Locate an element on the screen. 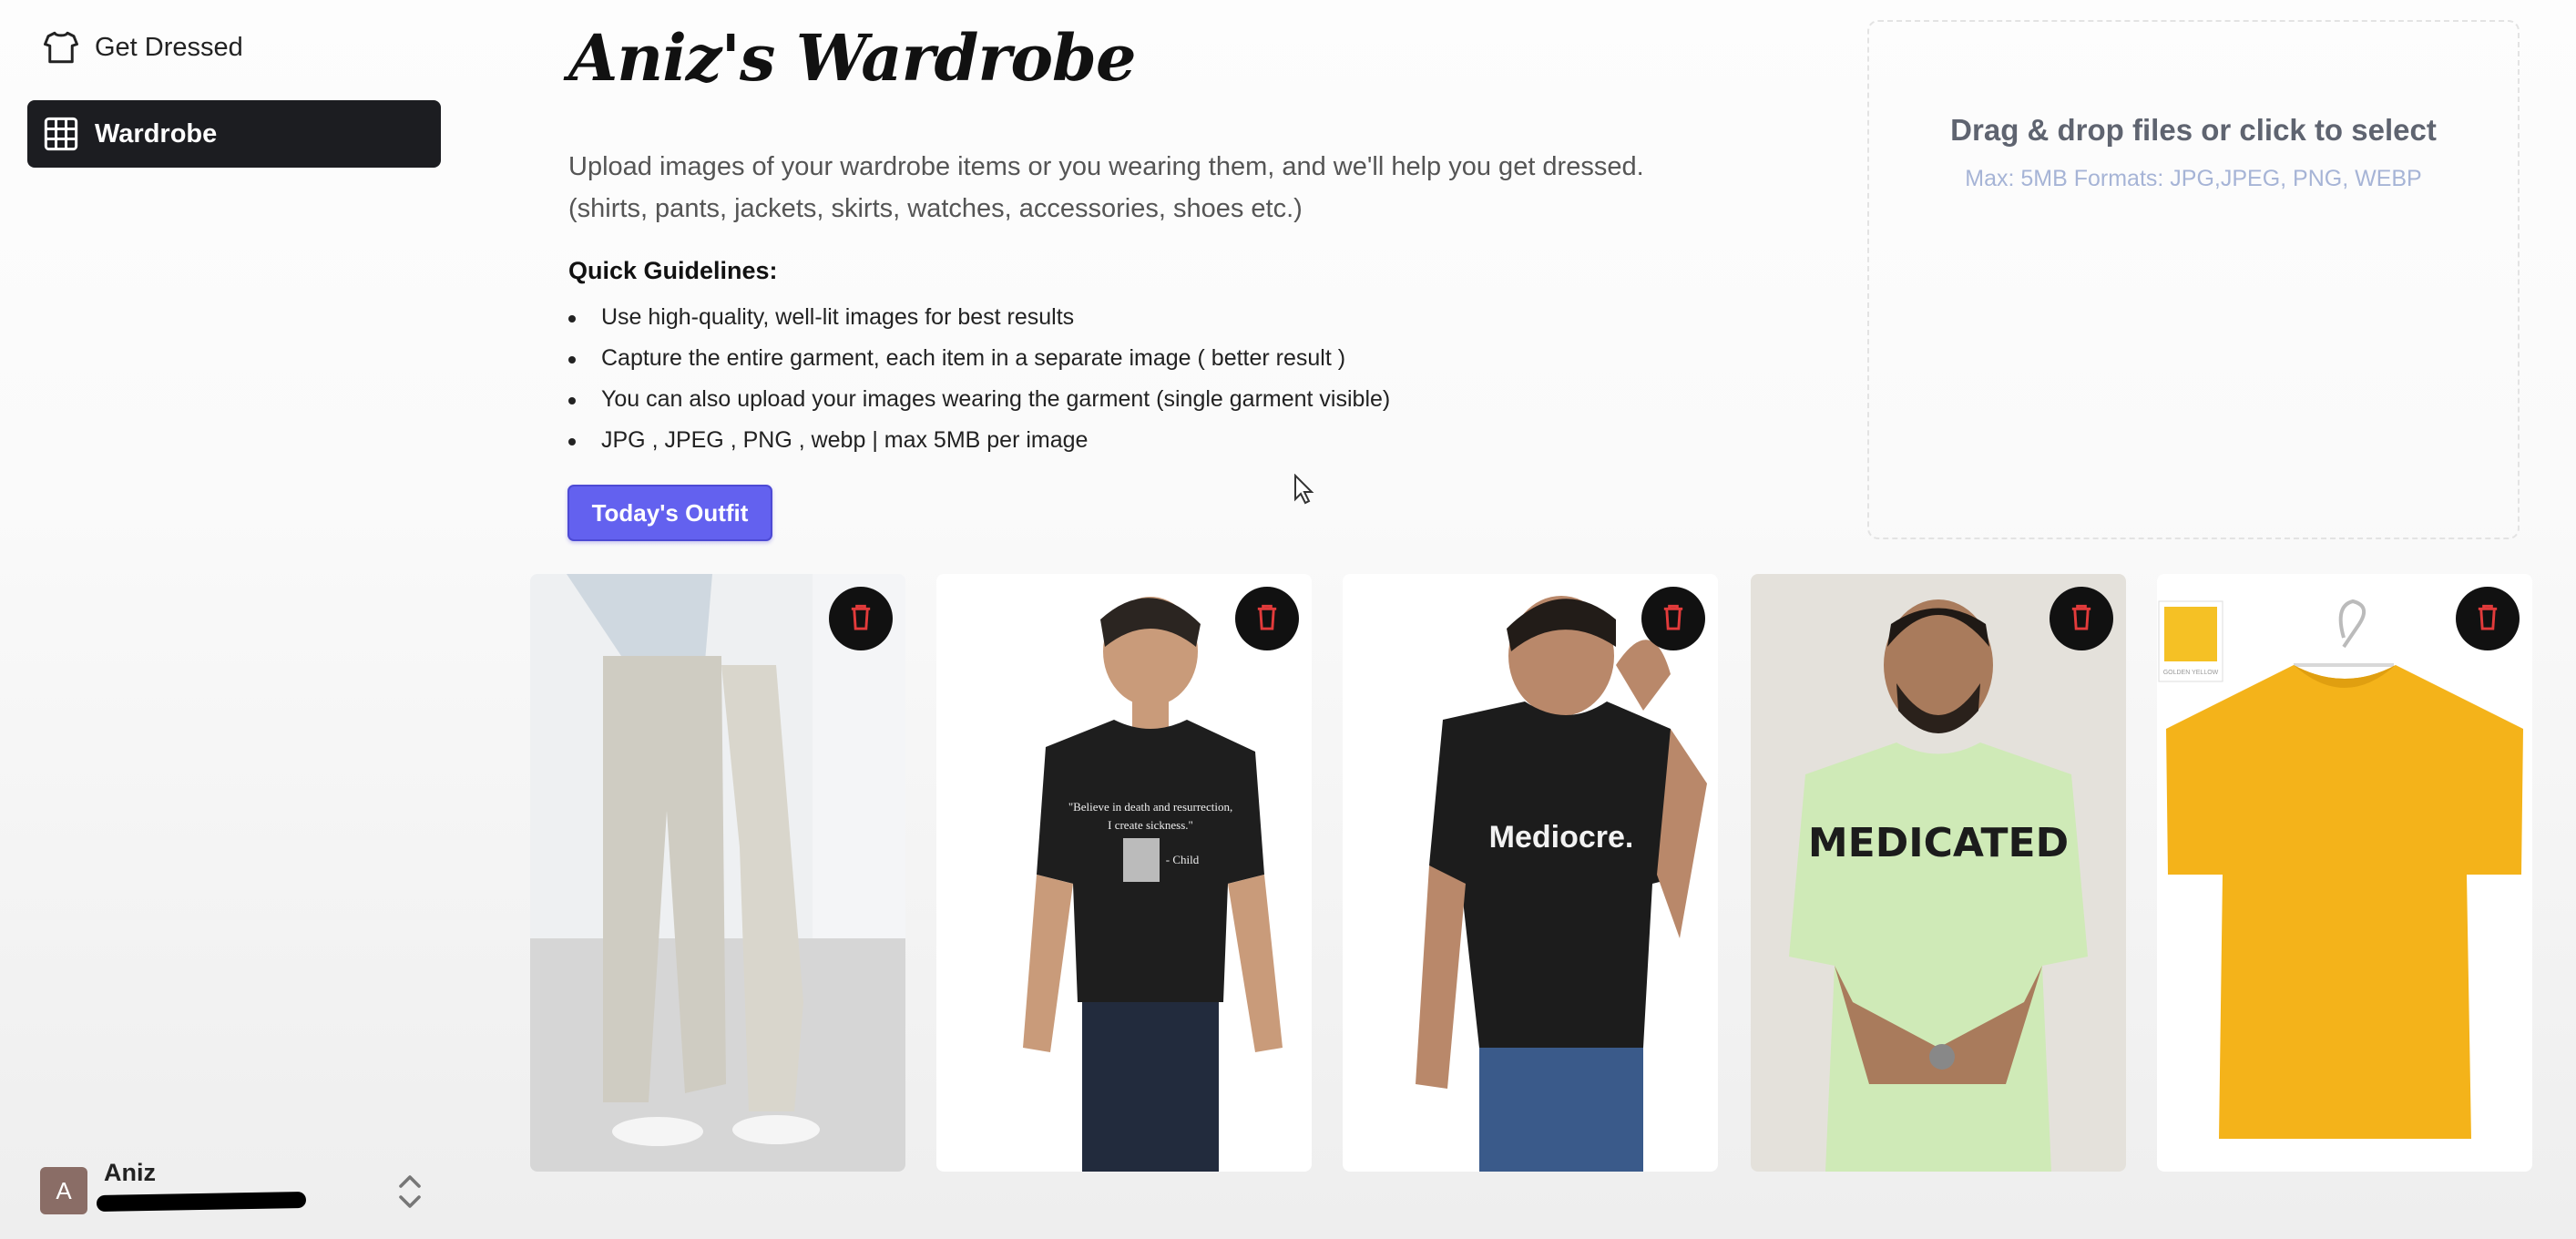  svg-text:"Believe in death and resurrec: "Believe in death and resurrection, is located at coordinates (1150, 807).